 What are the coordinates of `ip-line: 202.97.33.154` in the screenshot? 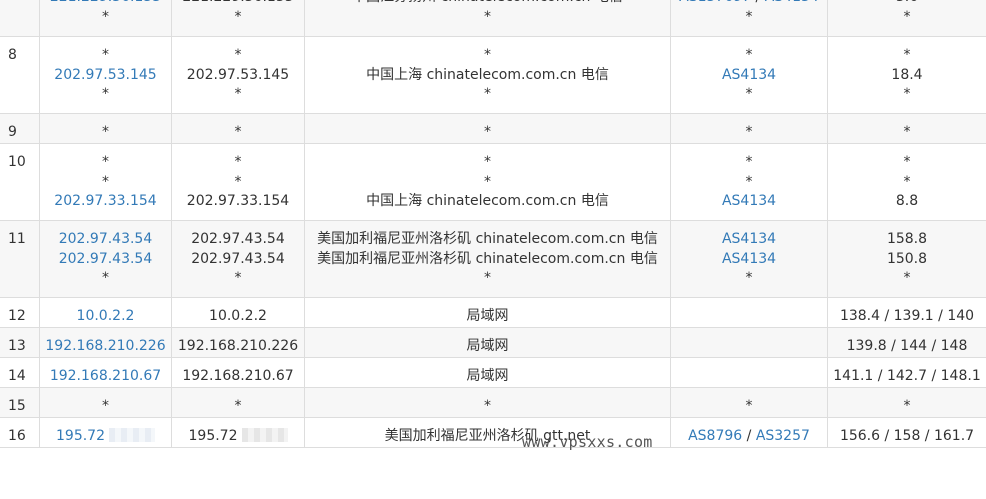 It's located at (106, 202).